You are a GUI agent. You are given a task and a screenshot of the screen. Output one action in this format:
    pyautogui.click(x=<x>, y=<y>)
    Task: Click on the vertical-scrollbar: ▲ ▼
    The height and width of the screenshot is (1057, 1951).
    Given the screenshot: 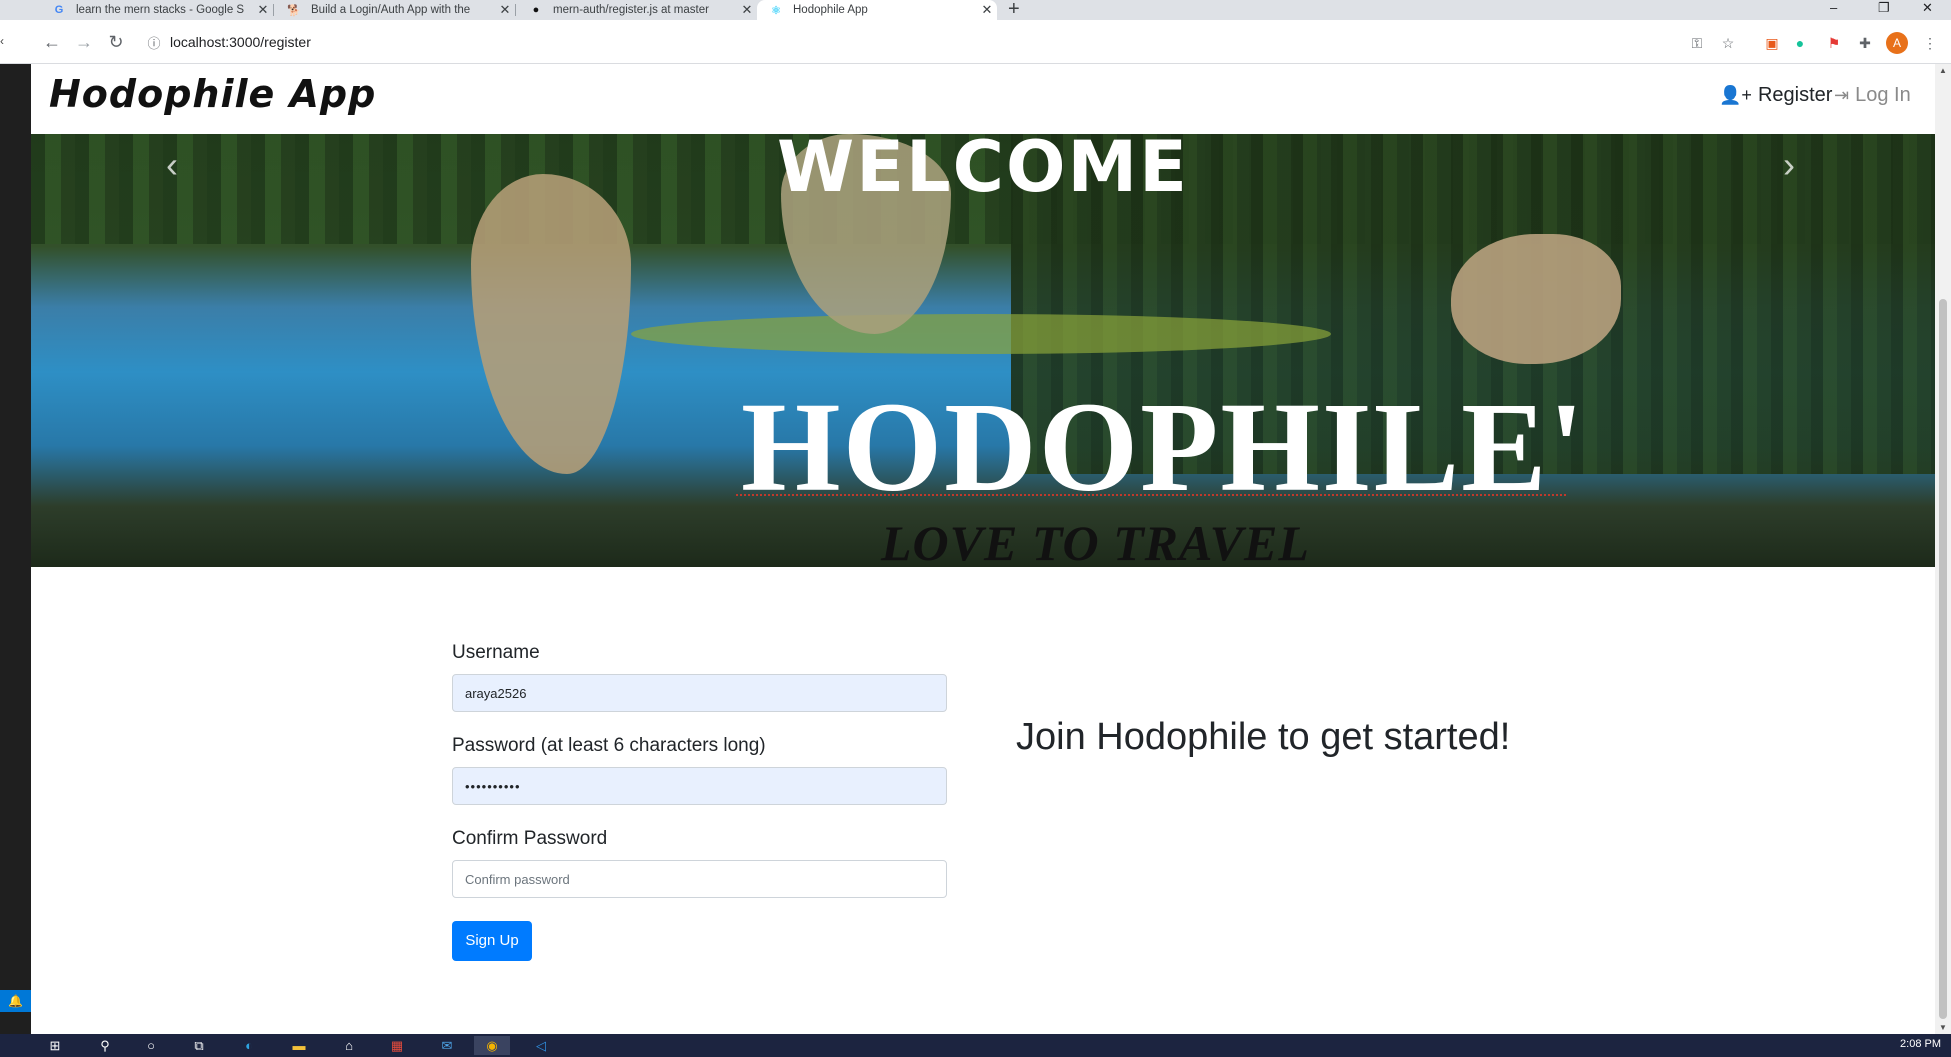 What is the action you would take?
    pyautogui.click(x=1943, y=549)
    